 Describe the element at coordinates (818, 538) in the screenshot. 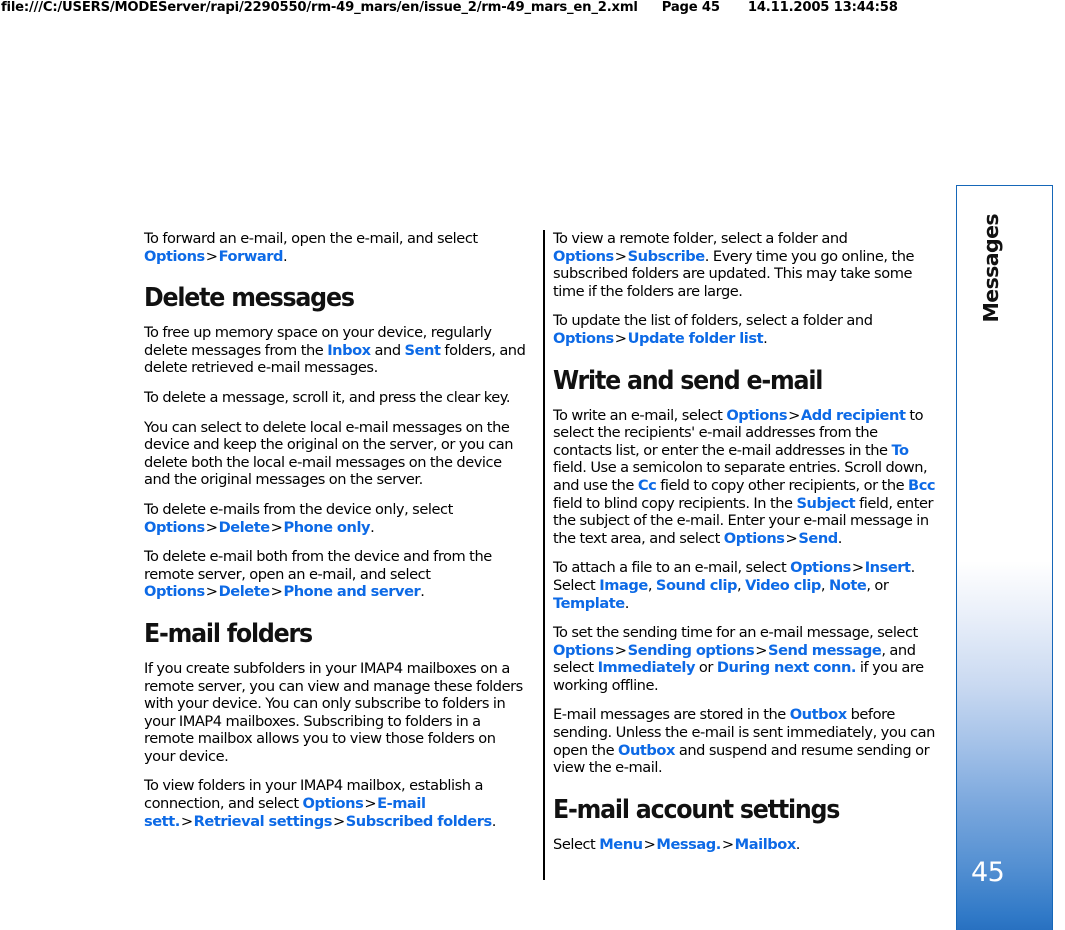

I see `ui-term: Send` at that location.